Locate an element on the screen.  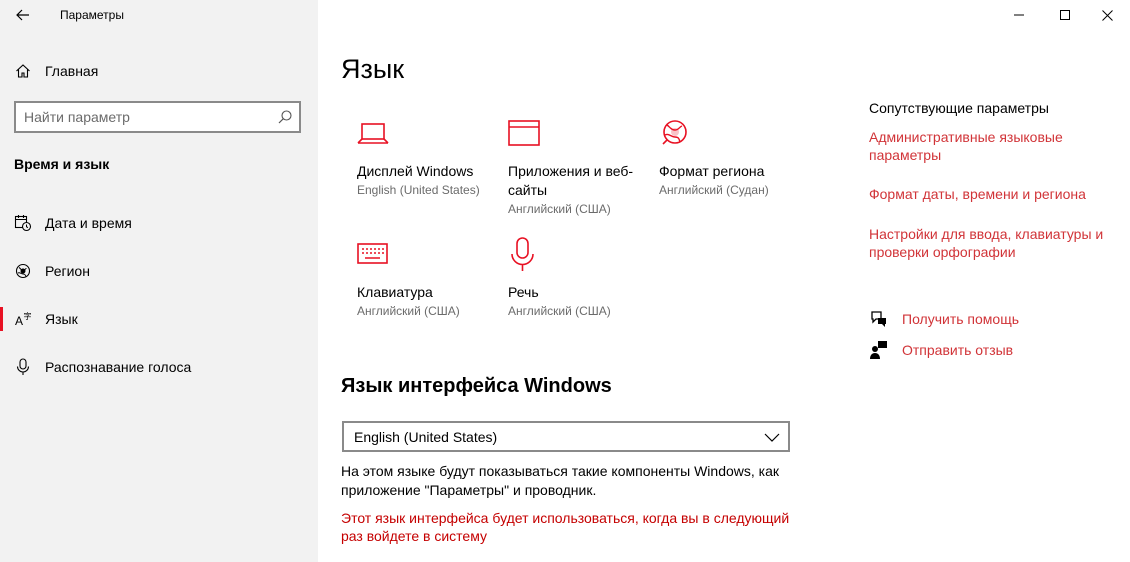
date-time-icon is located at coordinates (23, 223).